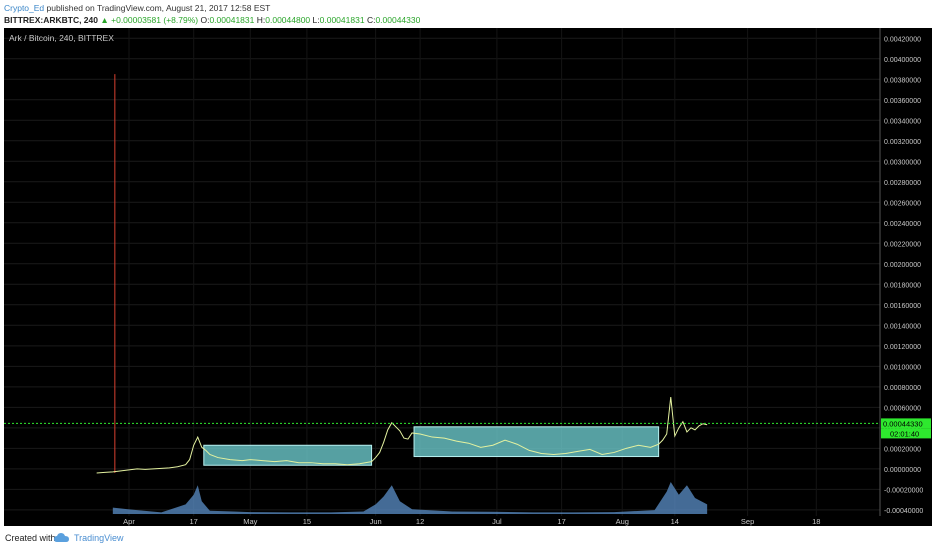  I want to click on price-tick-label: 0.00180000, so click(902, 285).